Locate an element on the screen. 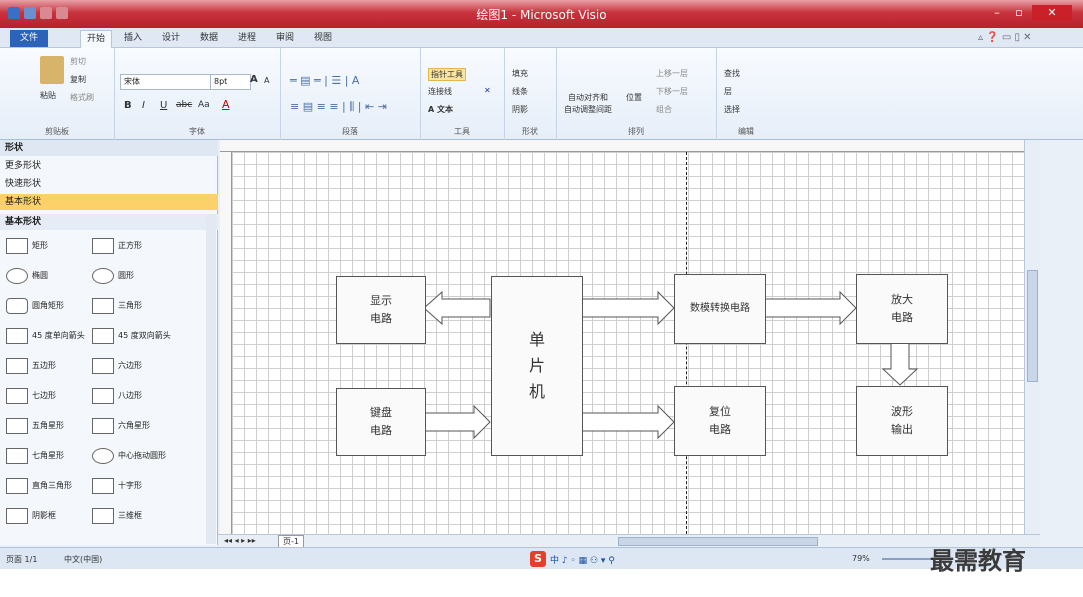 The height and width of the screenshot is (597, 1083). arrow-mcu-to-reset is located at coordinates (628, 422).